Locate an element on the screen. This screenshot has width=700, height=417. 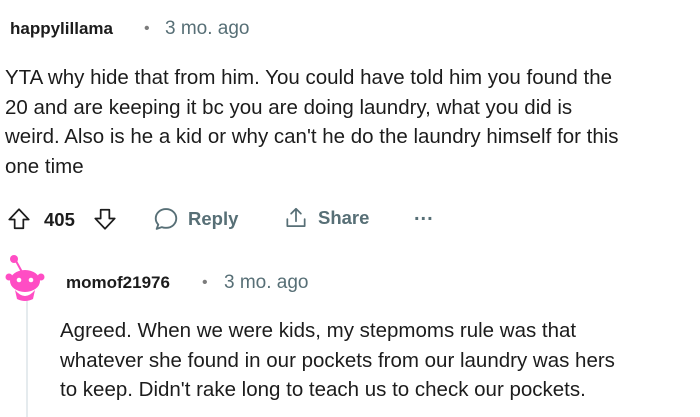
downvote-button is located at coordinates (105, 221).